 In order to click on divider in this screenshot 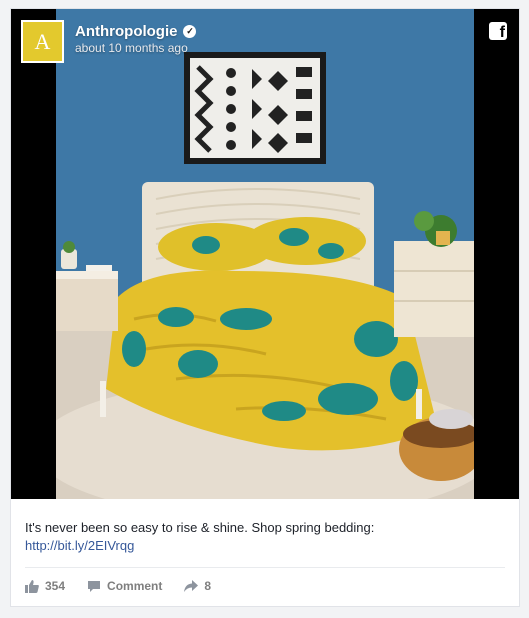, I will do `click(265, 567)`.